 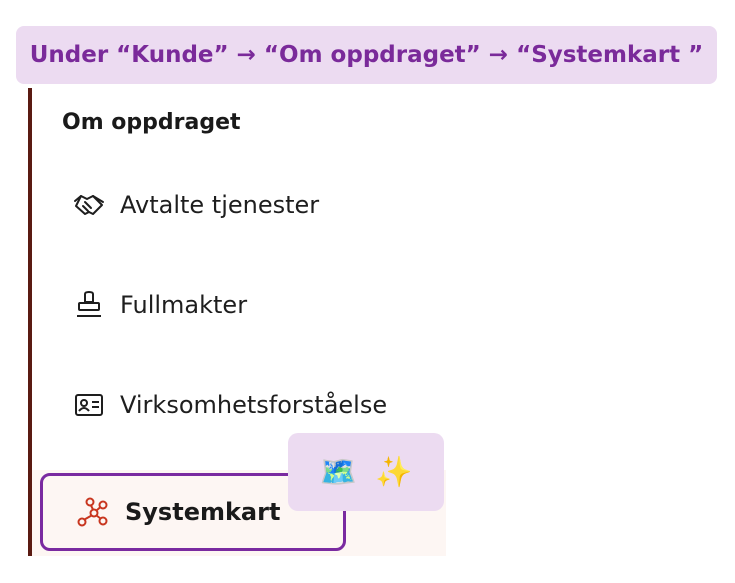 I want to click on handshake-icon, so click(x=89, y=205).